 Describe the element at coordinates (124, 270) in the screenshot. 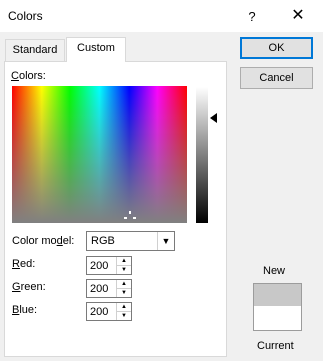

I see `red-down-arrow-icon: ▼` at that location.